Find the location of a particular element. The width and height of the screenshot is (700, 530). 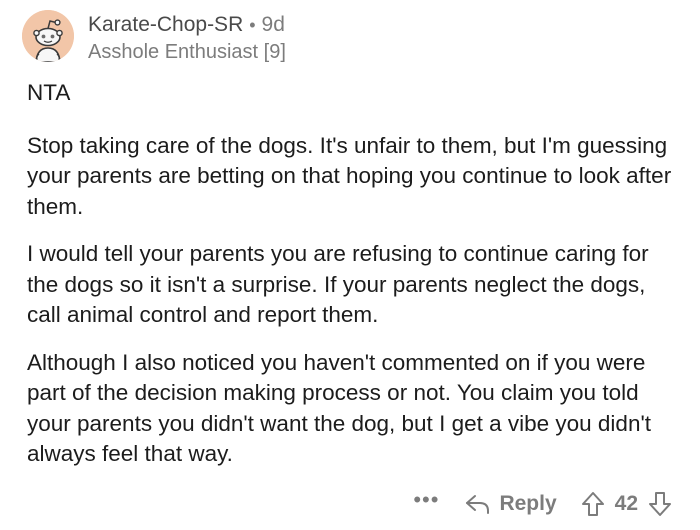

meta-line: Karate-Chop-SR • 9d is located at coordinates (187, 25).